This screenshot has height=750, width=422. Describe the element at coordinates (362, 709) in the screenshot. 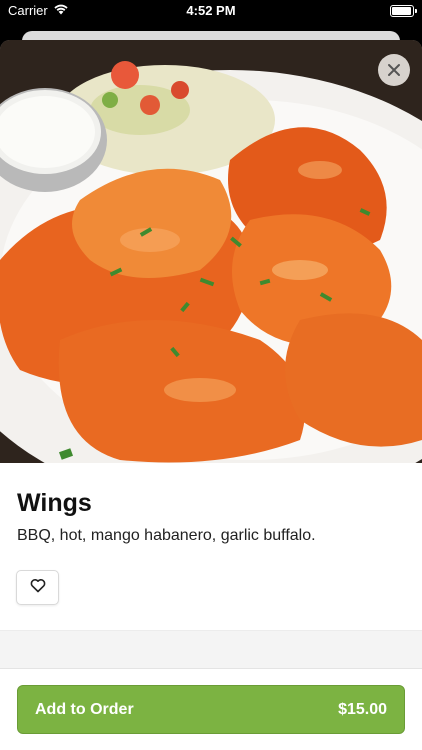

I see `item-price: $15.00` at that location.